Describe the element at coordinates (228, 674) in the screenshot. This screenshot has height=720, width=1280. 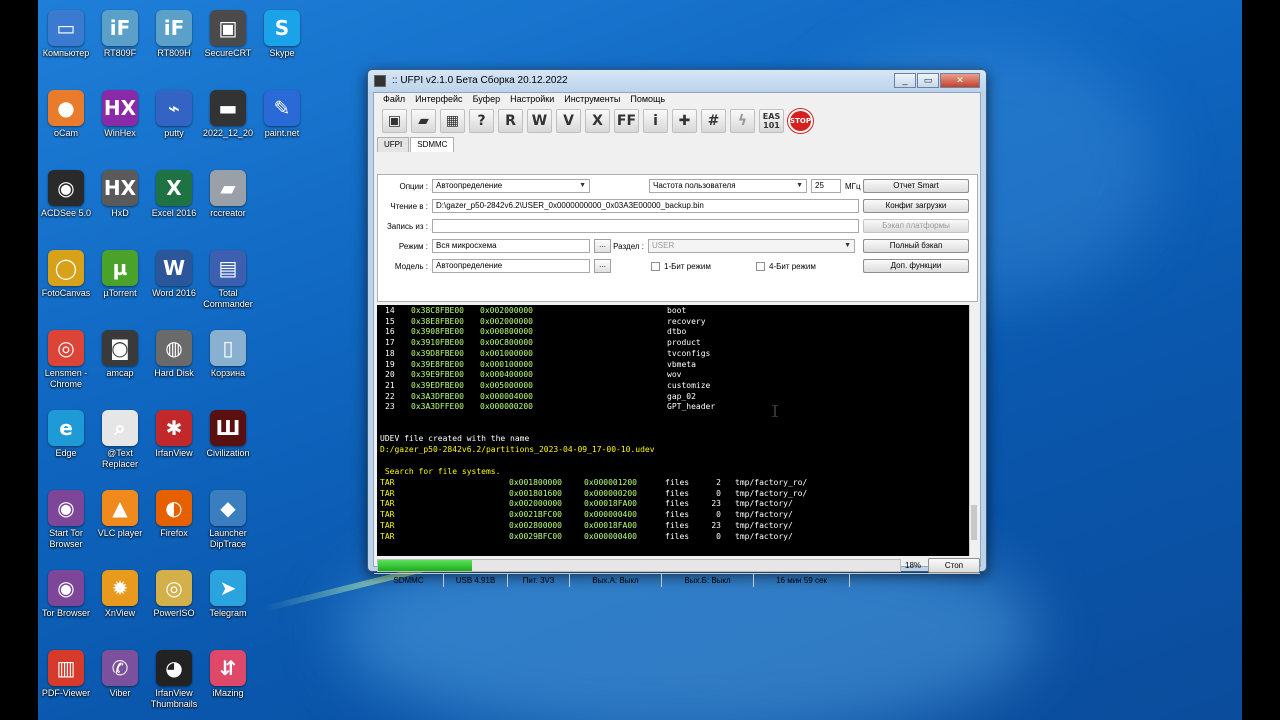
I see `desktop-shortcut: ⇵ iMazing` at that location.